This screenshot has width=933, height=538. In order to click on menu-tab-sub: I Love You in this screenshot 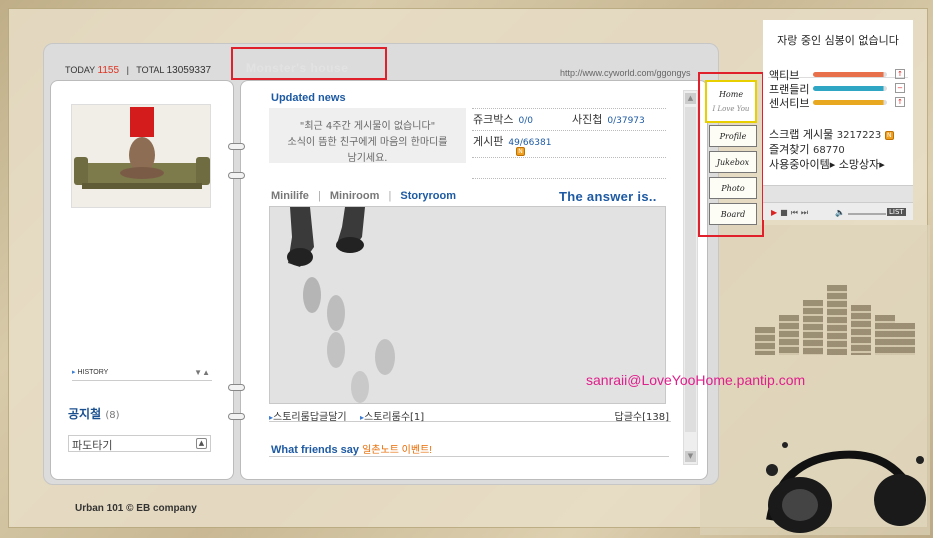, I will do `click(731, 109)`.